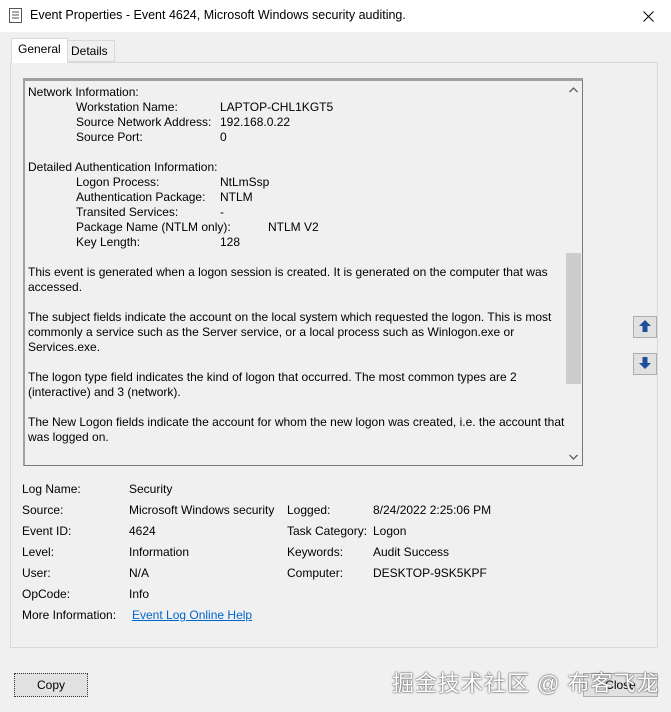  What do you see at coordinates (127, 212) in the screenshot?
I see `auth-label: Transited Services:` at bounding box center [127, 212].